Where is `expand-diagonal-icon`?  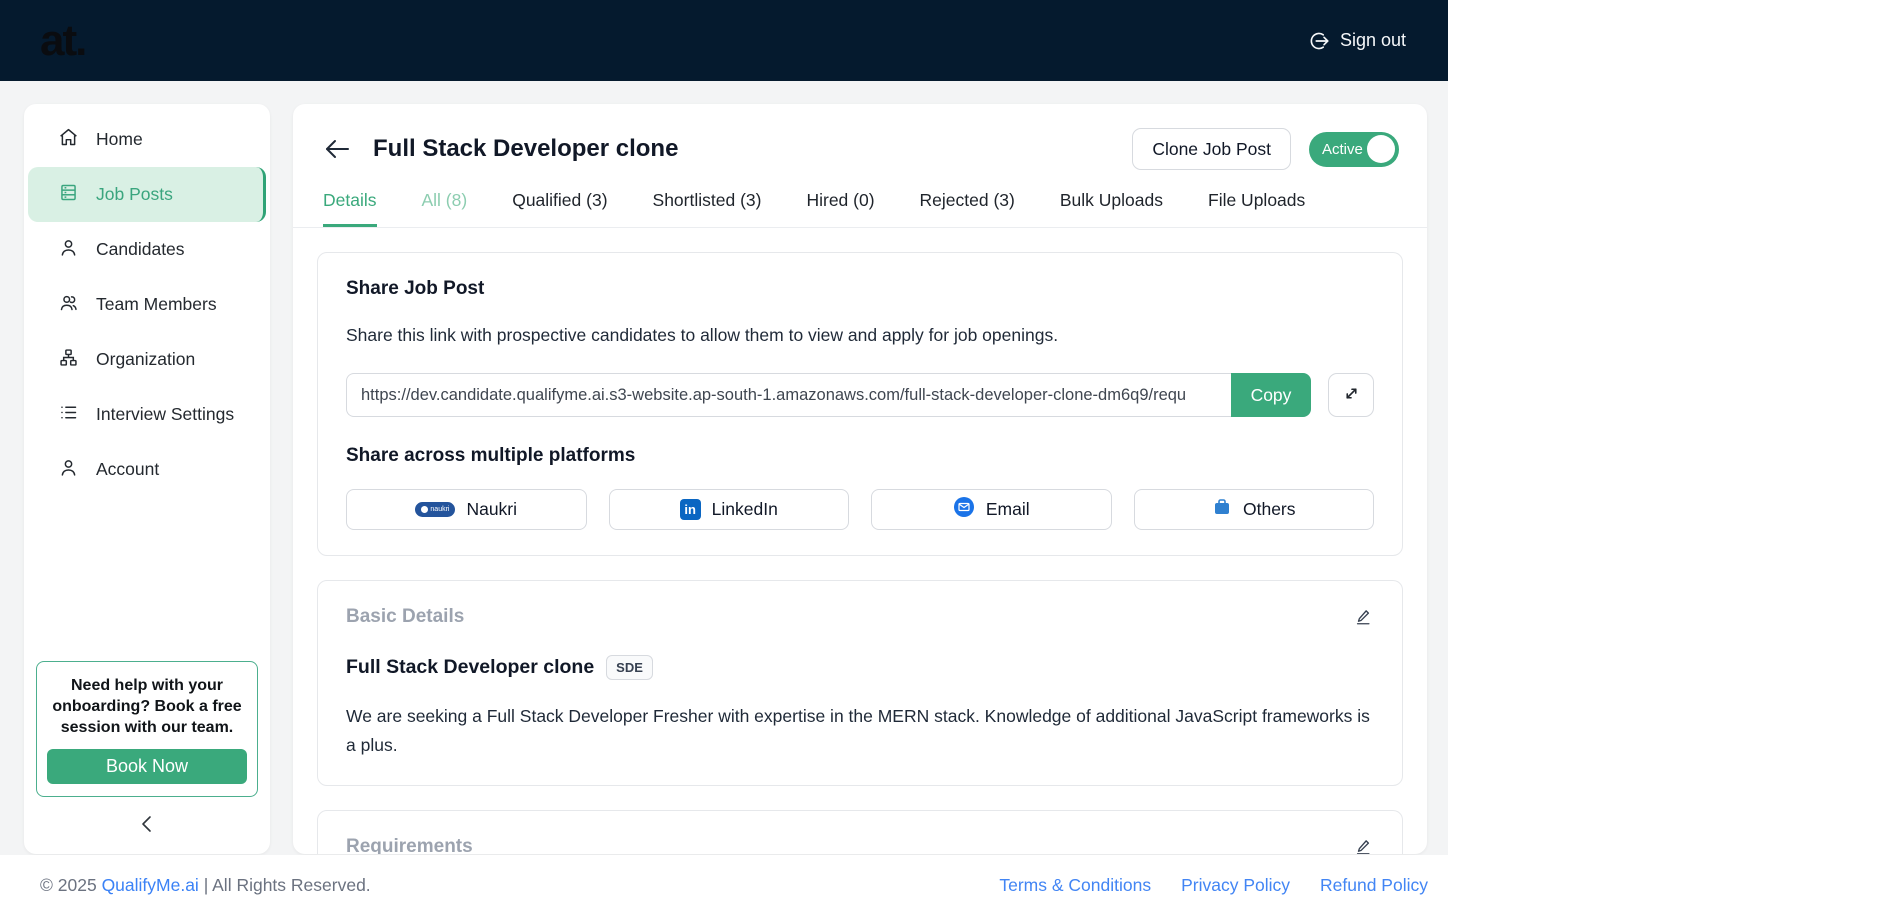 expand-diagonal-icon is located at coordinates (1351, 395).